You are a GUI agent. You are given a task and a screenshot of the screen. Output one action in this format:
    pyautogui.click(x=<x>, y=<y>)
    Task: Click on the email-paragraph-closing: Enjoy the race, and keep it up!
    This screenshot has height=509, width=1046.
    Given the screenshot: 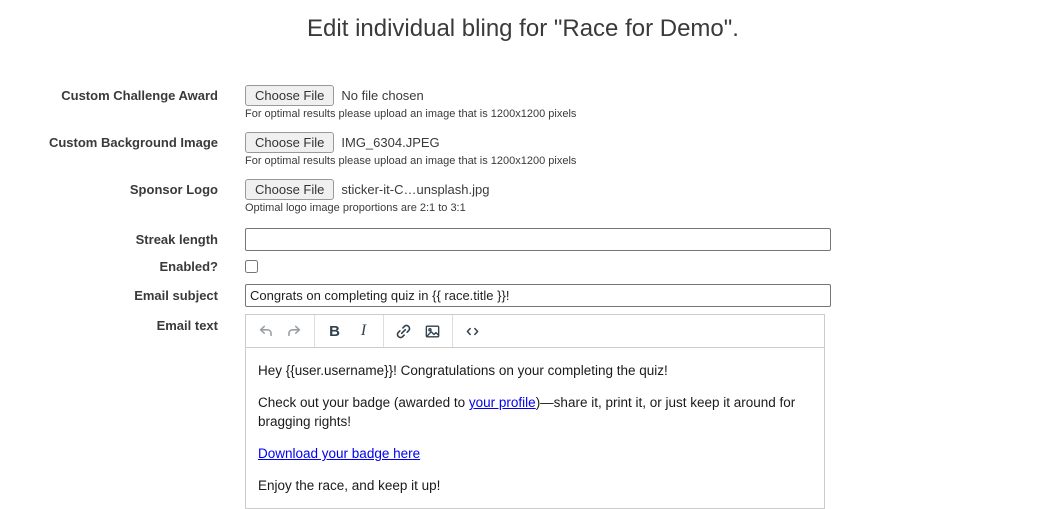 What is the action you would take?
    pyautogui.click(x=349, y=485)
    